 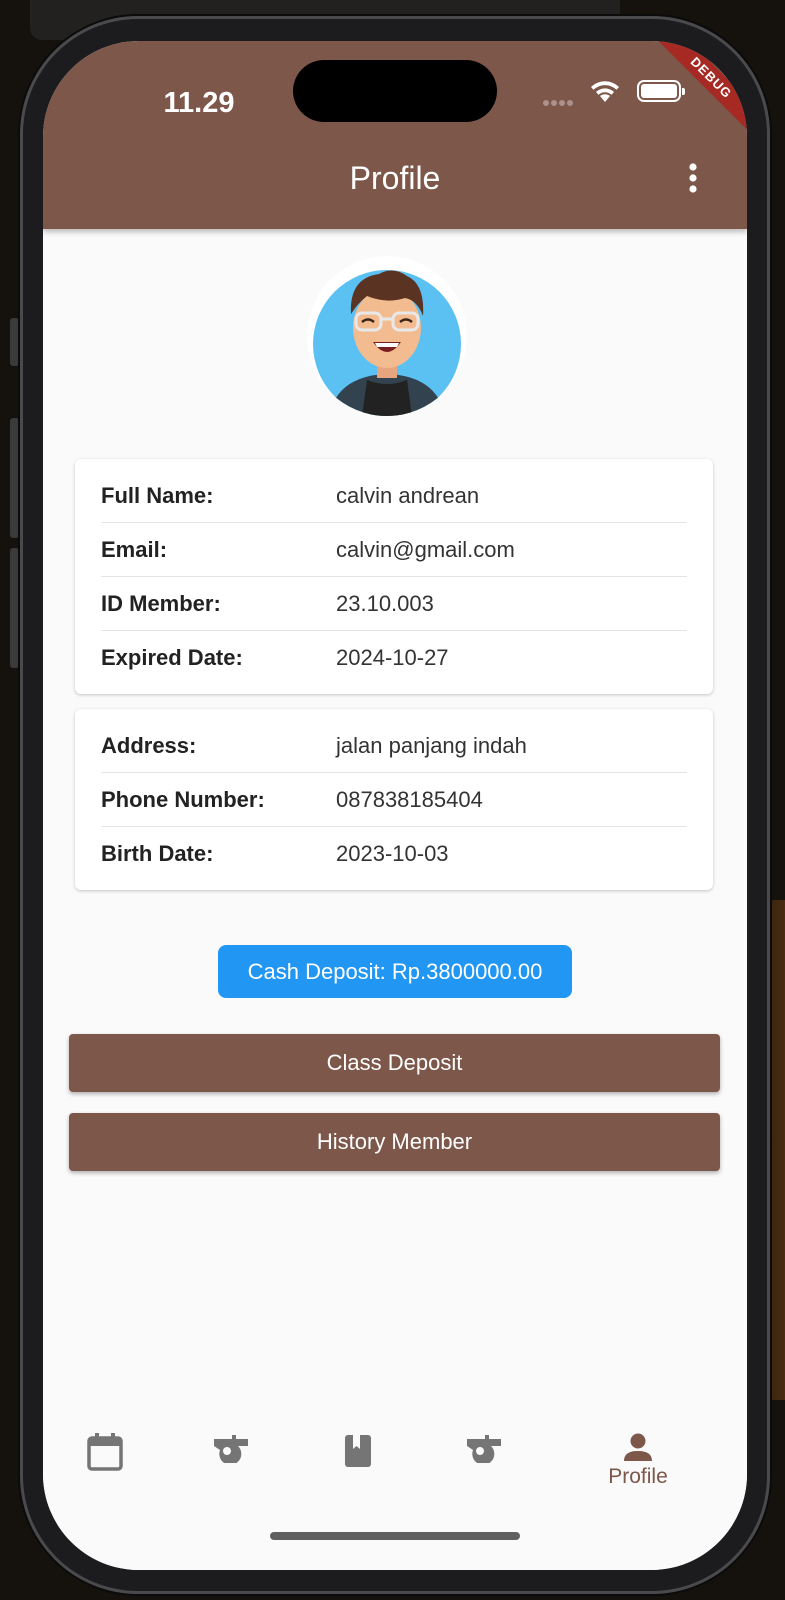 What do you see at coordinates (395, 1536) in the screenshot?
I see `home-indicator` at bounding box center [395, 1536].